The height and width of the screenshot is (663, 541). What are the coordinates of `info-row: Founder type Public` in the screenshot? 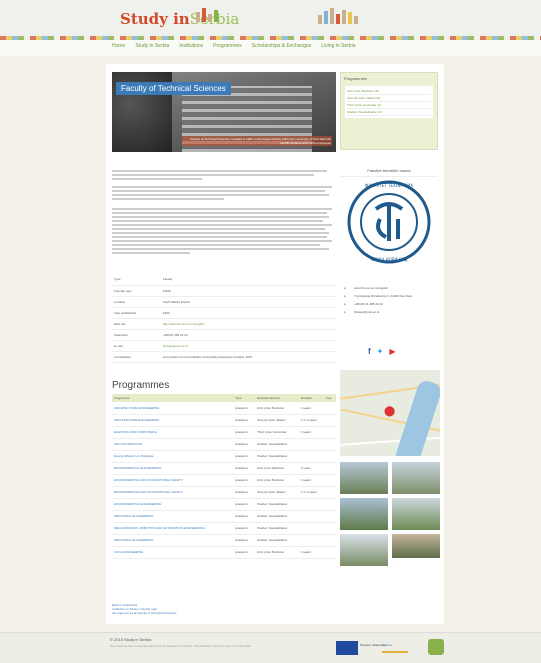 It's located at (224, 291).